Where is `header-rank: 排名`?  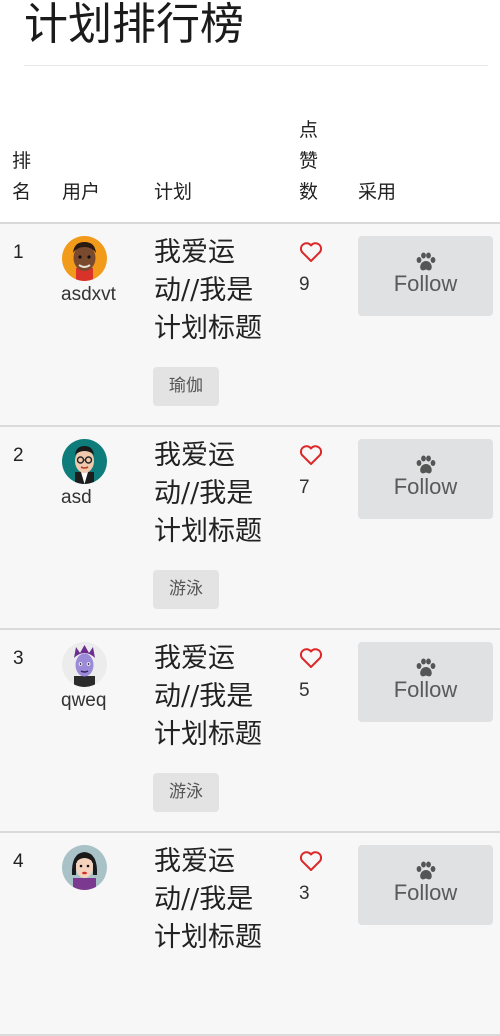
header-rank: 排名 is located at coordinates (22, 176).